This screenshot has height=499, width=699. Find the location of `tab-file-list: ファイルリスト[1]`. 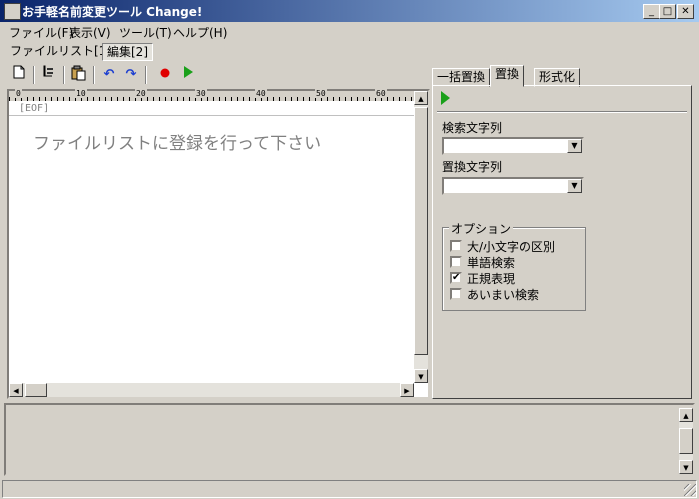

tab-file-list: ファイルリスト[1] is located at coordinates (60, 51).